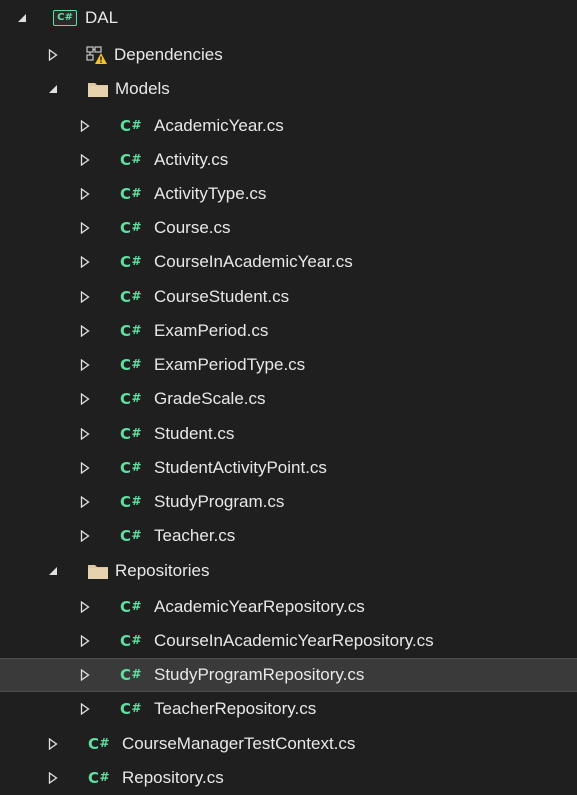 The width and height of the screenshot is (577, 795). I want to click on dependencies-warning-icon, so click(97, 55).